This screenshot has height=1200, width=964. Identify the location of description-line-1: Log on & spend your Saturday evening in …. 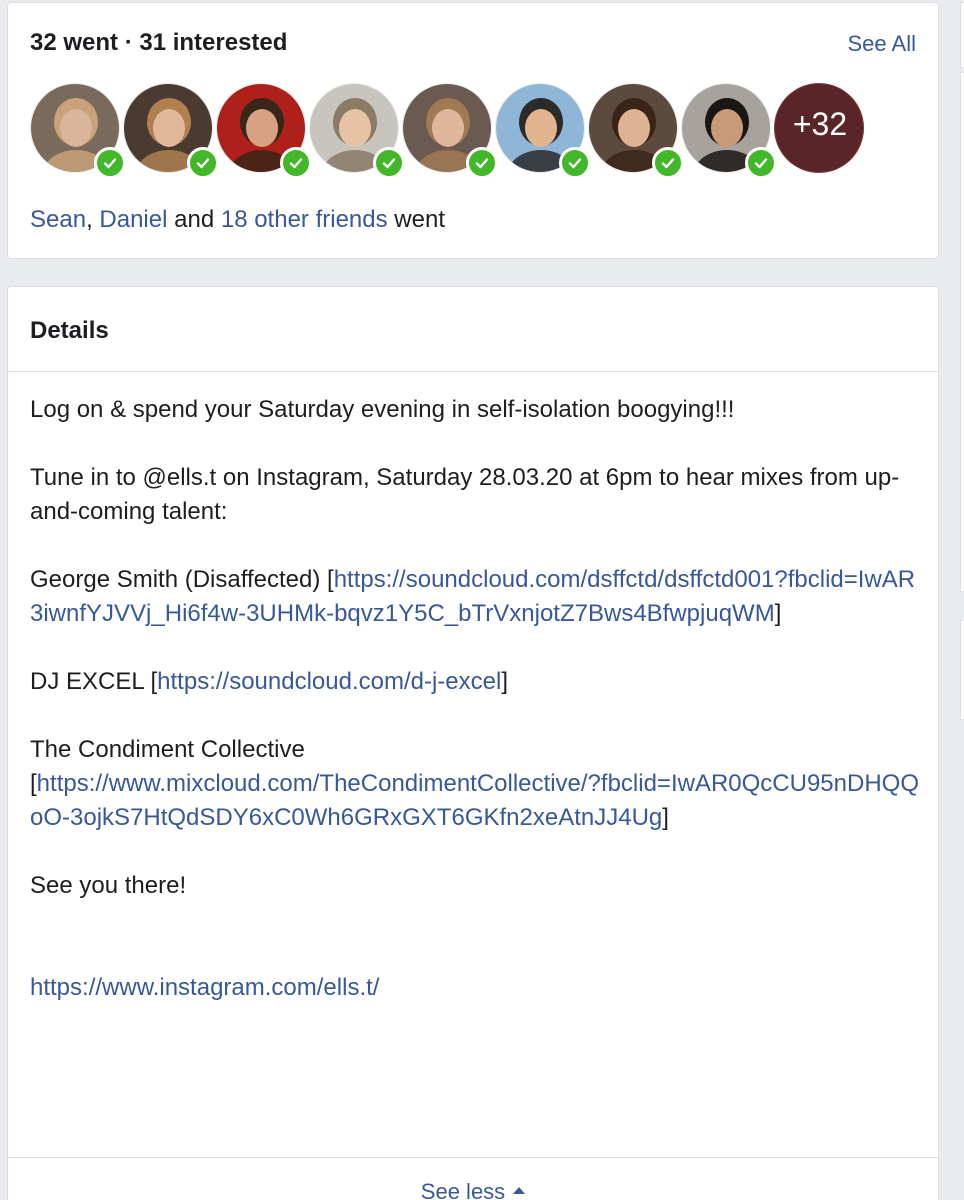
(382, 409).